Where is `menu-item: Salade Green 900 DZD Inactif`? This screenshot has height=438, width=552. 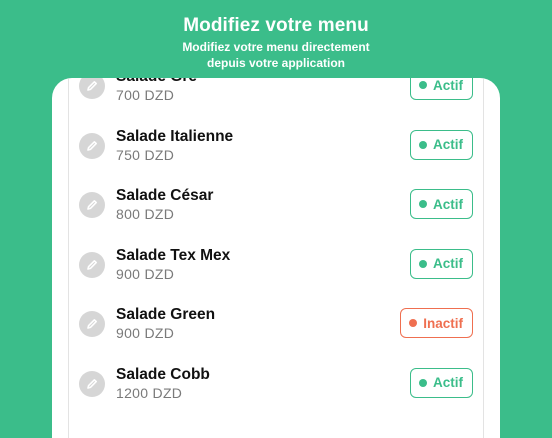
menu-item: Salade Green 900 DZD Inactif is located at coordinates (276, 329).